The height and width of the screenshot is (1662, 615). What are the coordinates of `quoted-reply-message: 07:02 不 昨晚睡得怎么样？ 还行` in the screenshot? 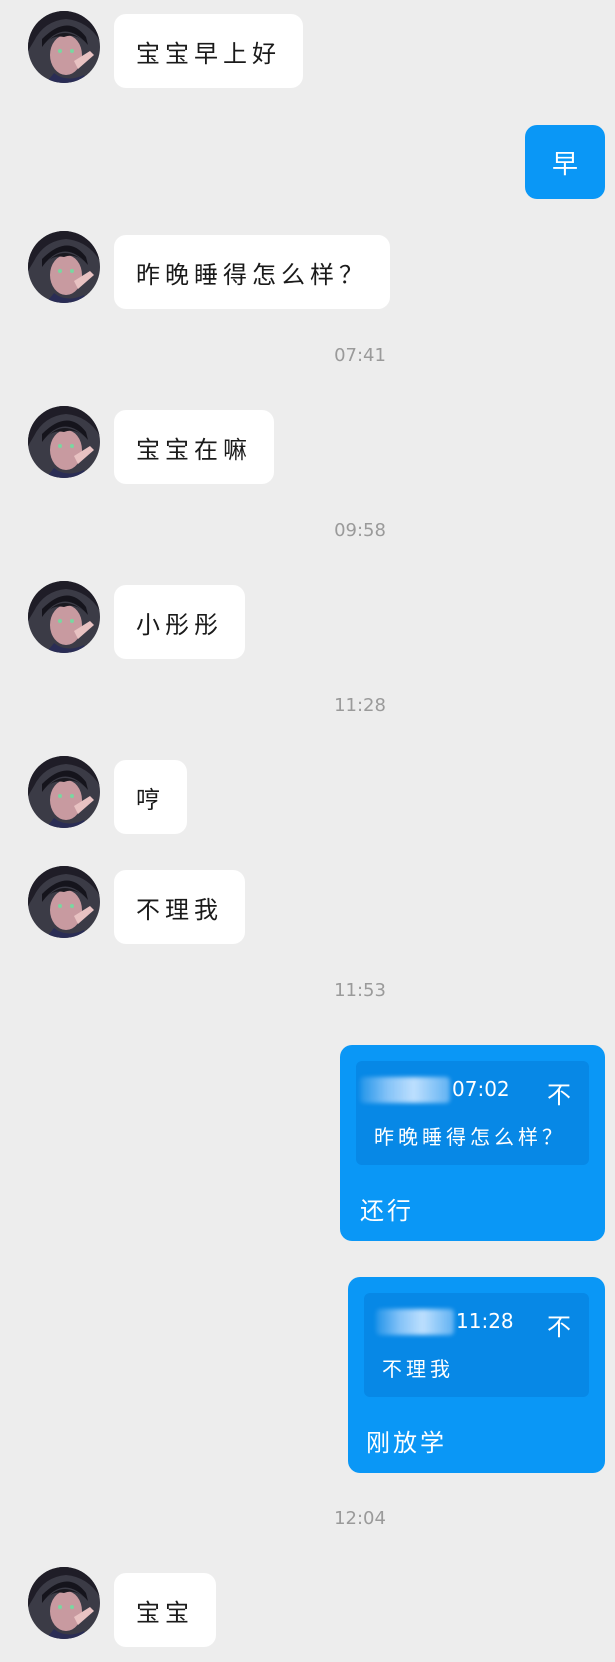 It's located at (472, 1143).